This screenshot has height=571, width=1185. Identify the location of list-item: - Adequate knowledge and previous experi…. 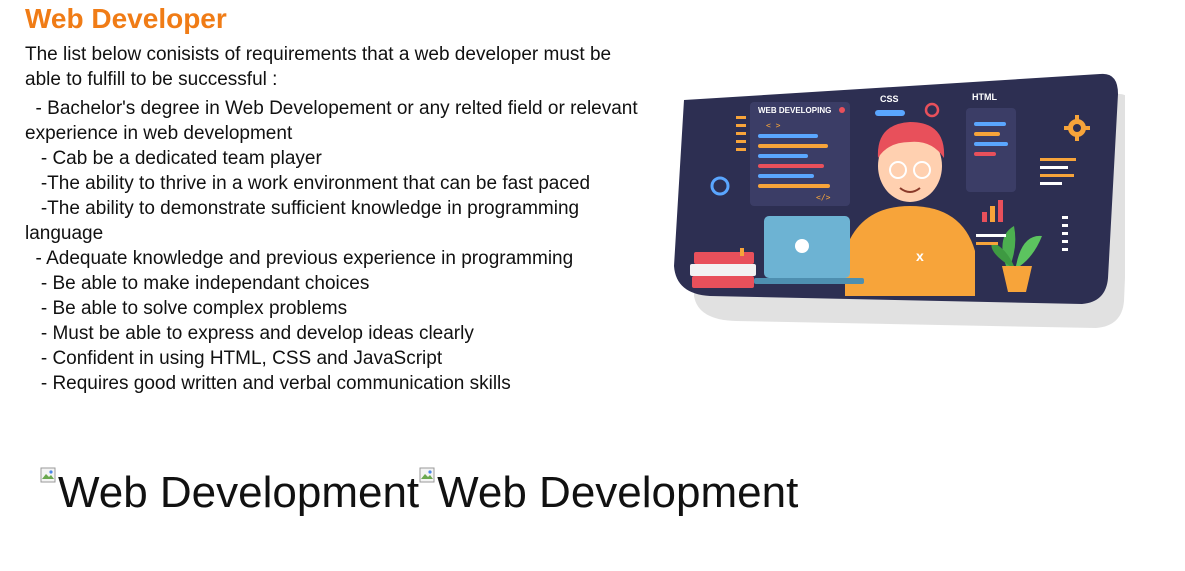
(299, 258).